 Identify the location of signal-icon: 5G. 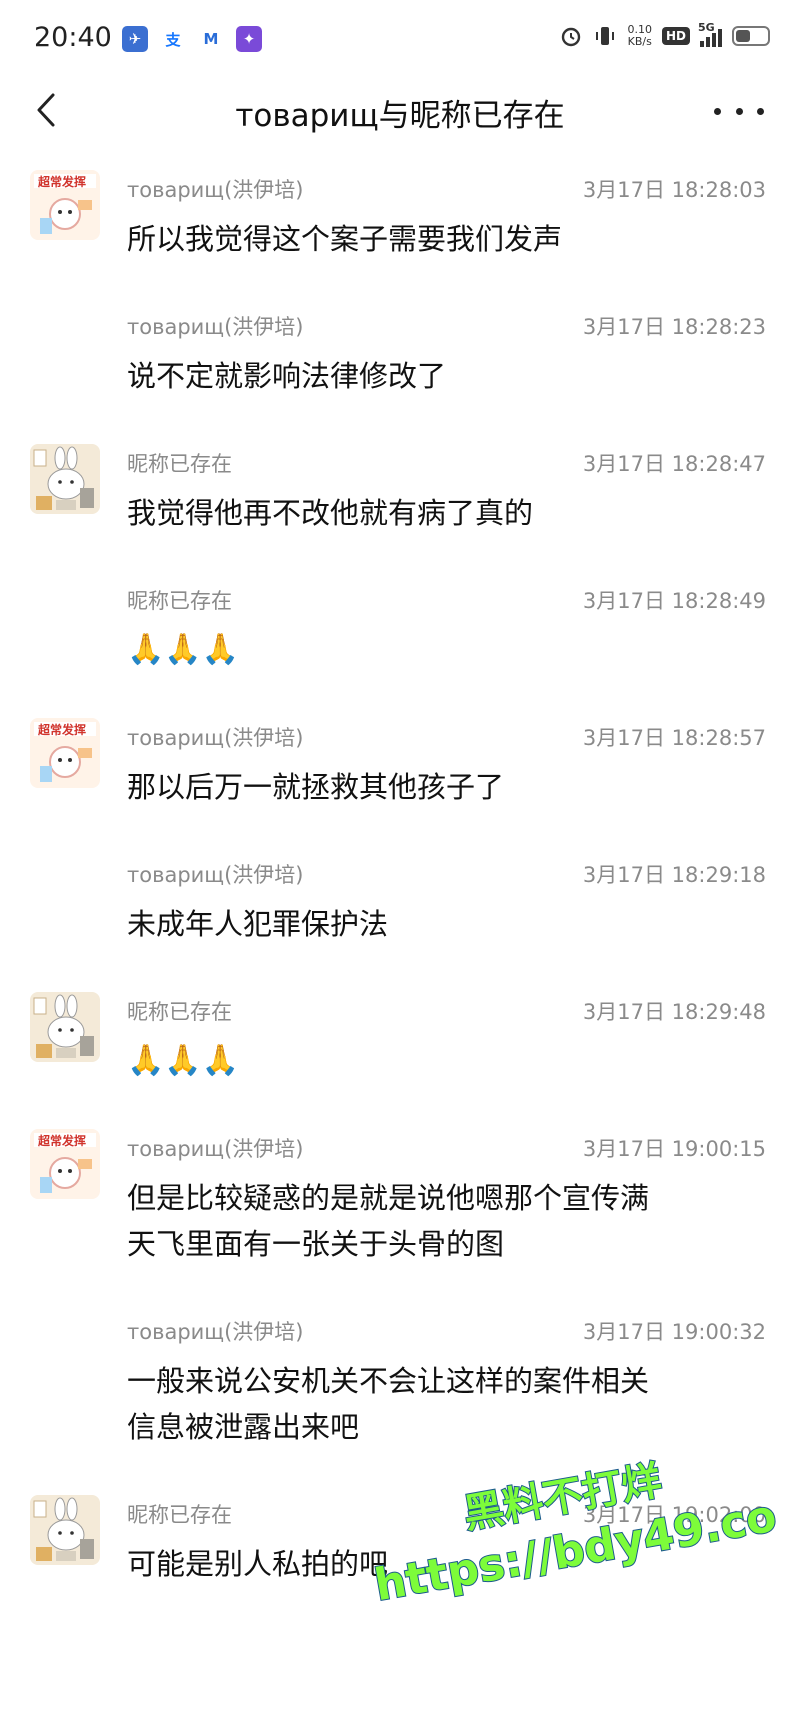
(710, 34).